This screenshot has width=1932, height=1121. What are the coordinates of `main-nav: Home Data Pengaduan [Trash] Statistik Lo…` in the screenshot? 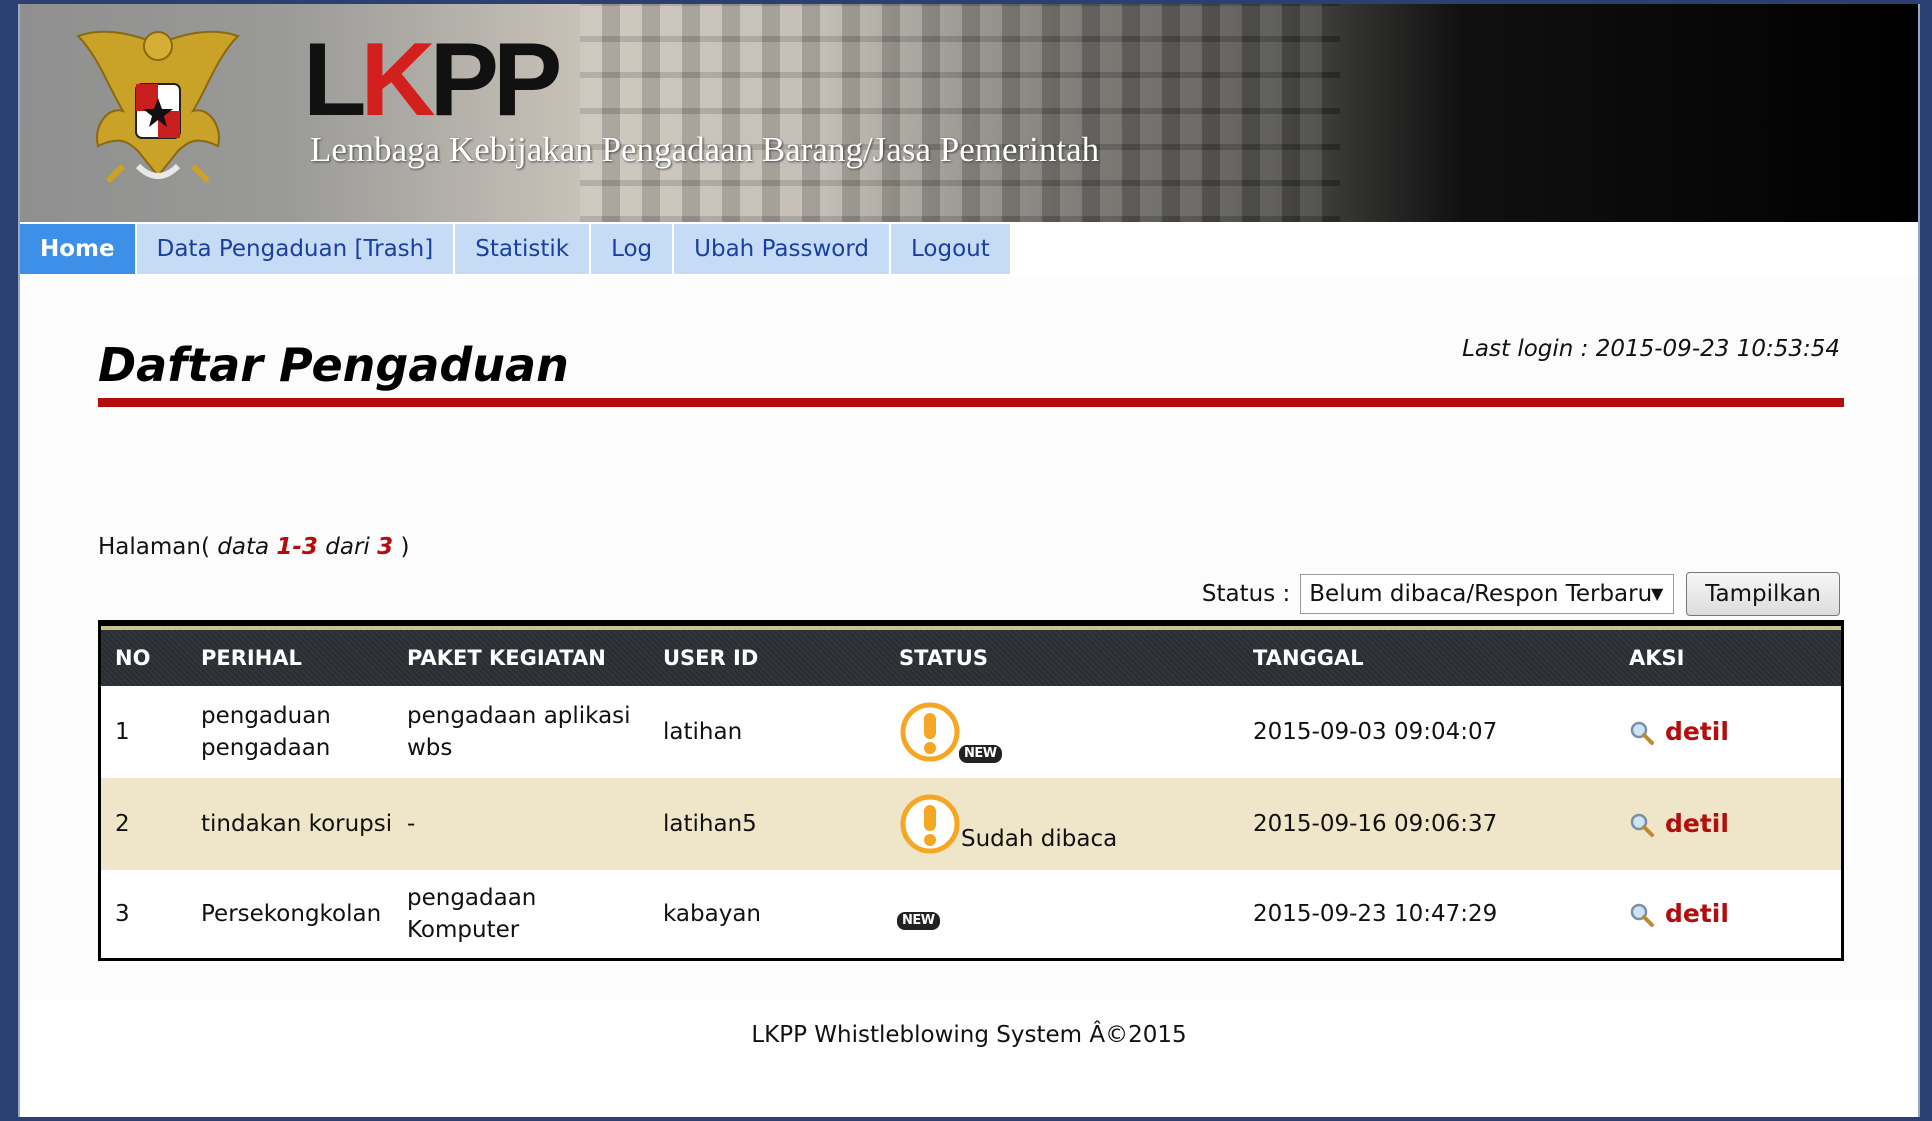 It's located at (516, 250).